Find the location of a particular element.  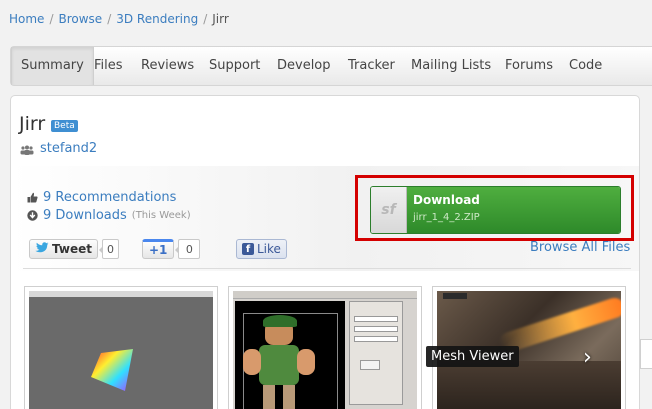

recommendations-row: 9 Recommendations is located at coordinates (101, 197).